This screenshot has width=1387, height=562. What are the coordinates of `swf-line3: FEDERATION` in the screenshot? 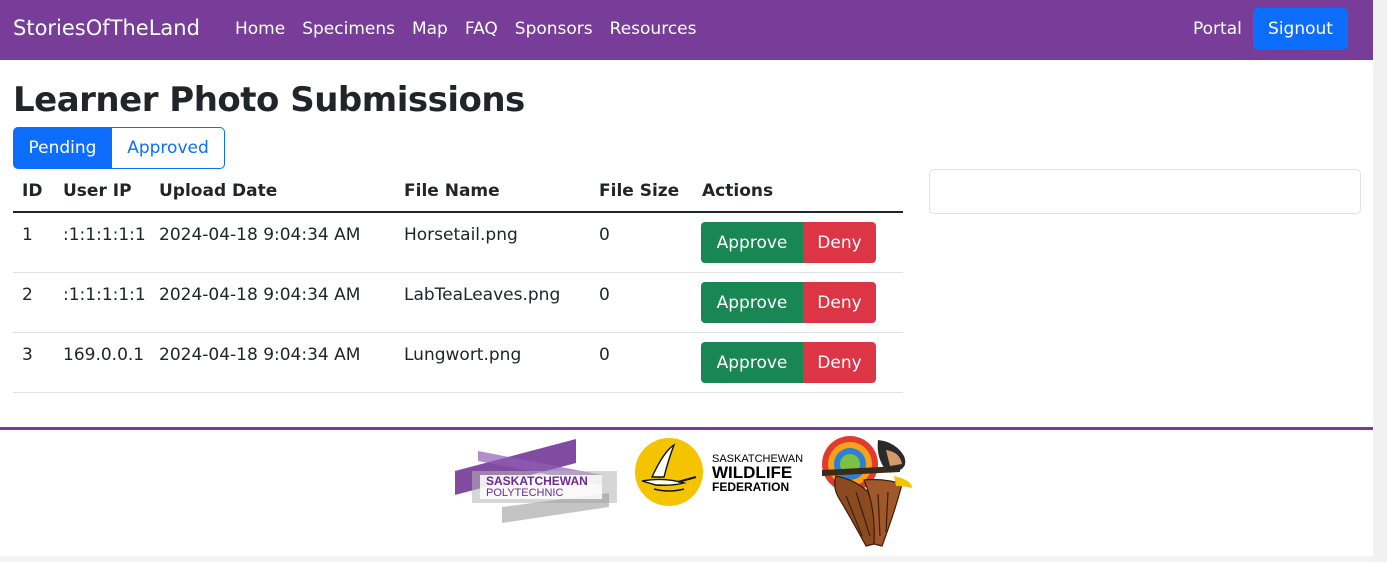 It's located at (751, 487).